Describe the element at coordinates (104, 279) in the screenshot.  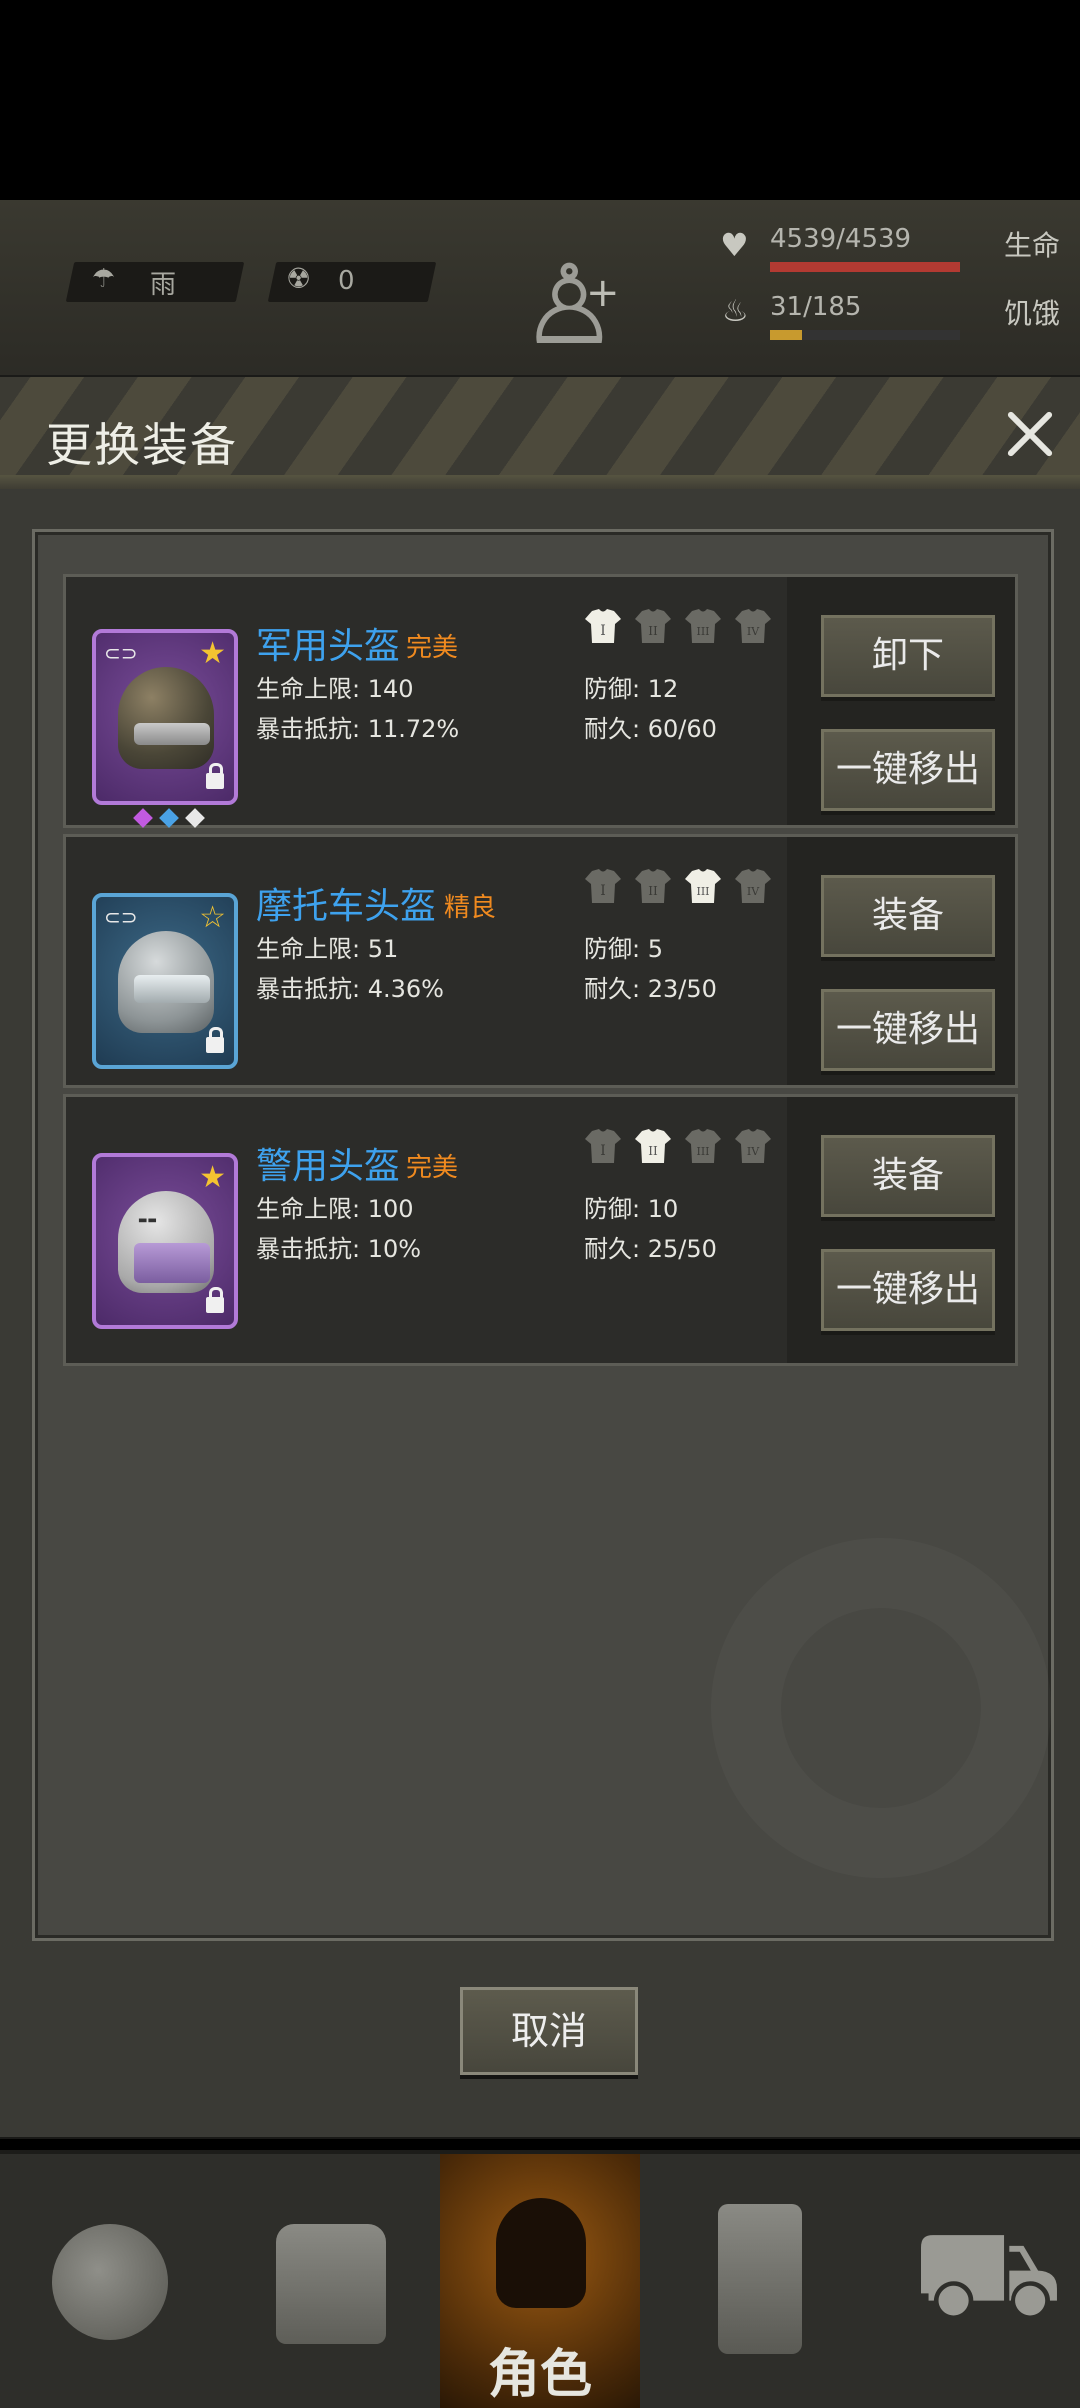
I see `rain-icon: ☂` at that location.